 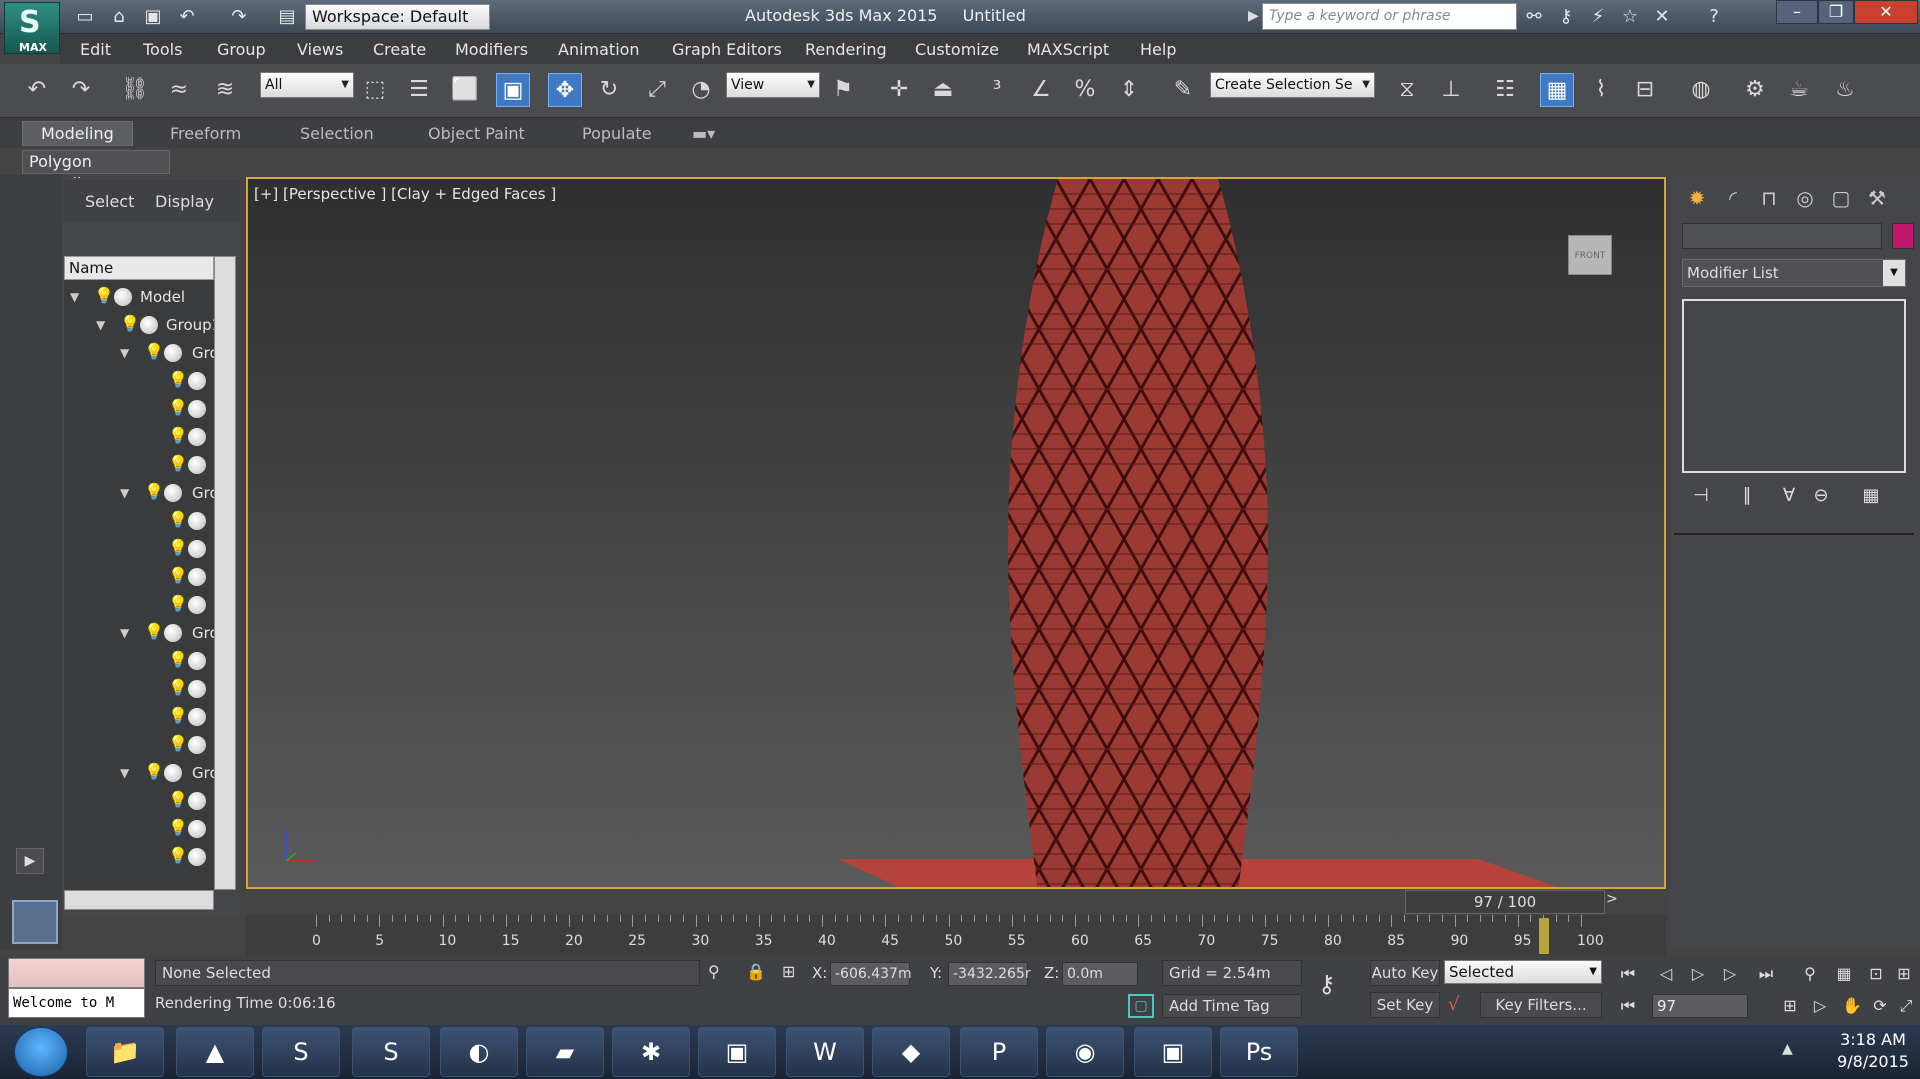 I want to click on search-arrow-icon: ▶, so click(x=1253, y=16).